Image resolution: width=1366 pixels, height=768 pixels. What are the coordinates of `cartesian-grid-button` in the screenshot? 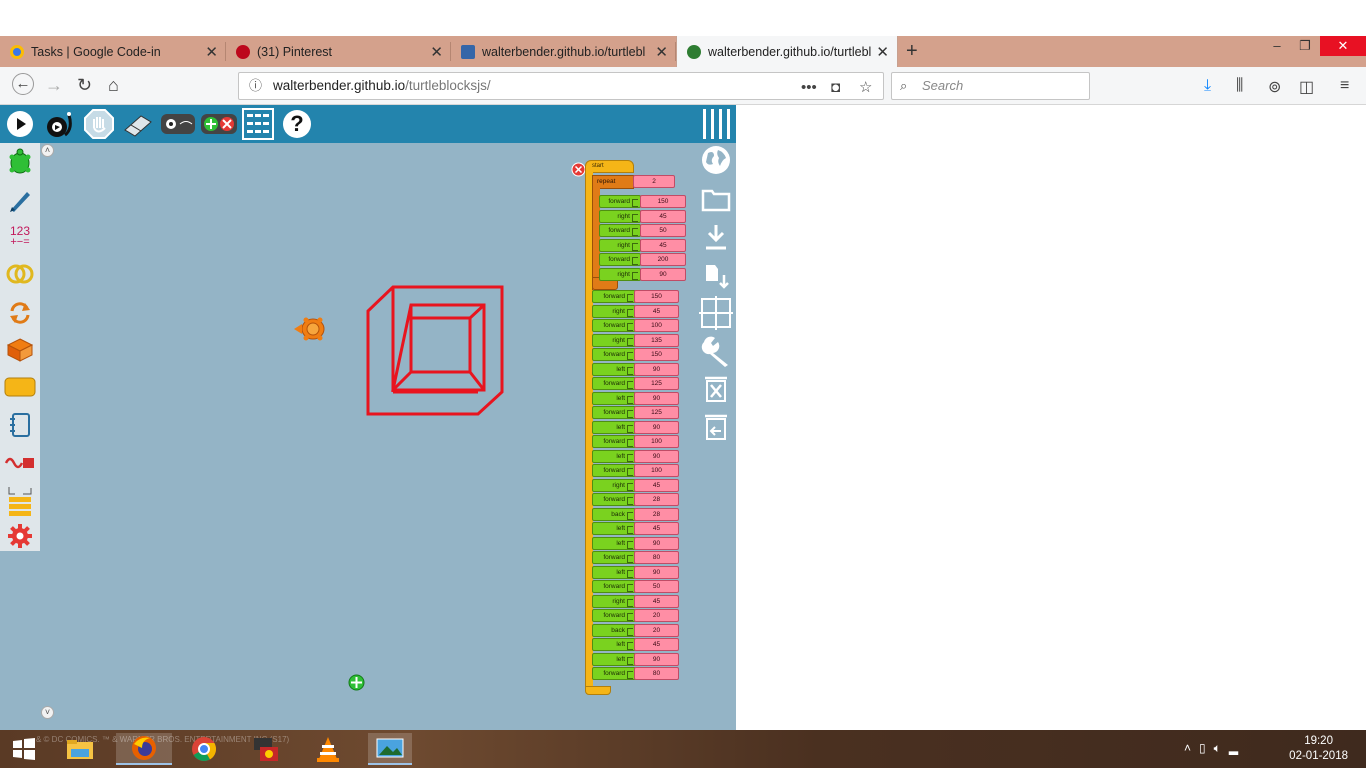 It's located at (716, 313).